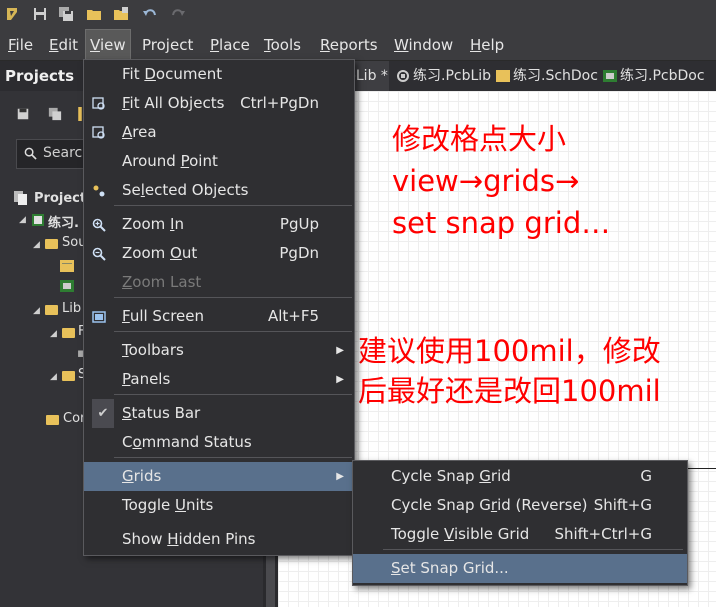 The image size is (716, 607). I want to click on menu-item-shortcut: PgDn, so click(299, 253).